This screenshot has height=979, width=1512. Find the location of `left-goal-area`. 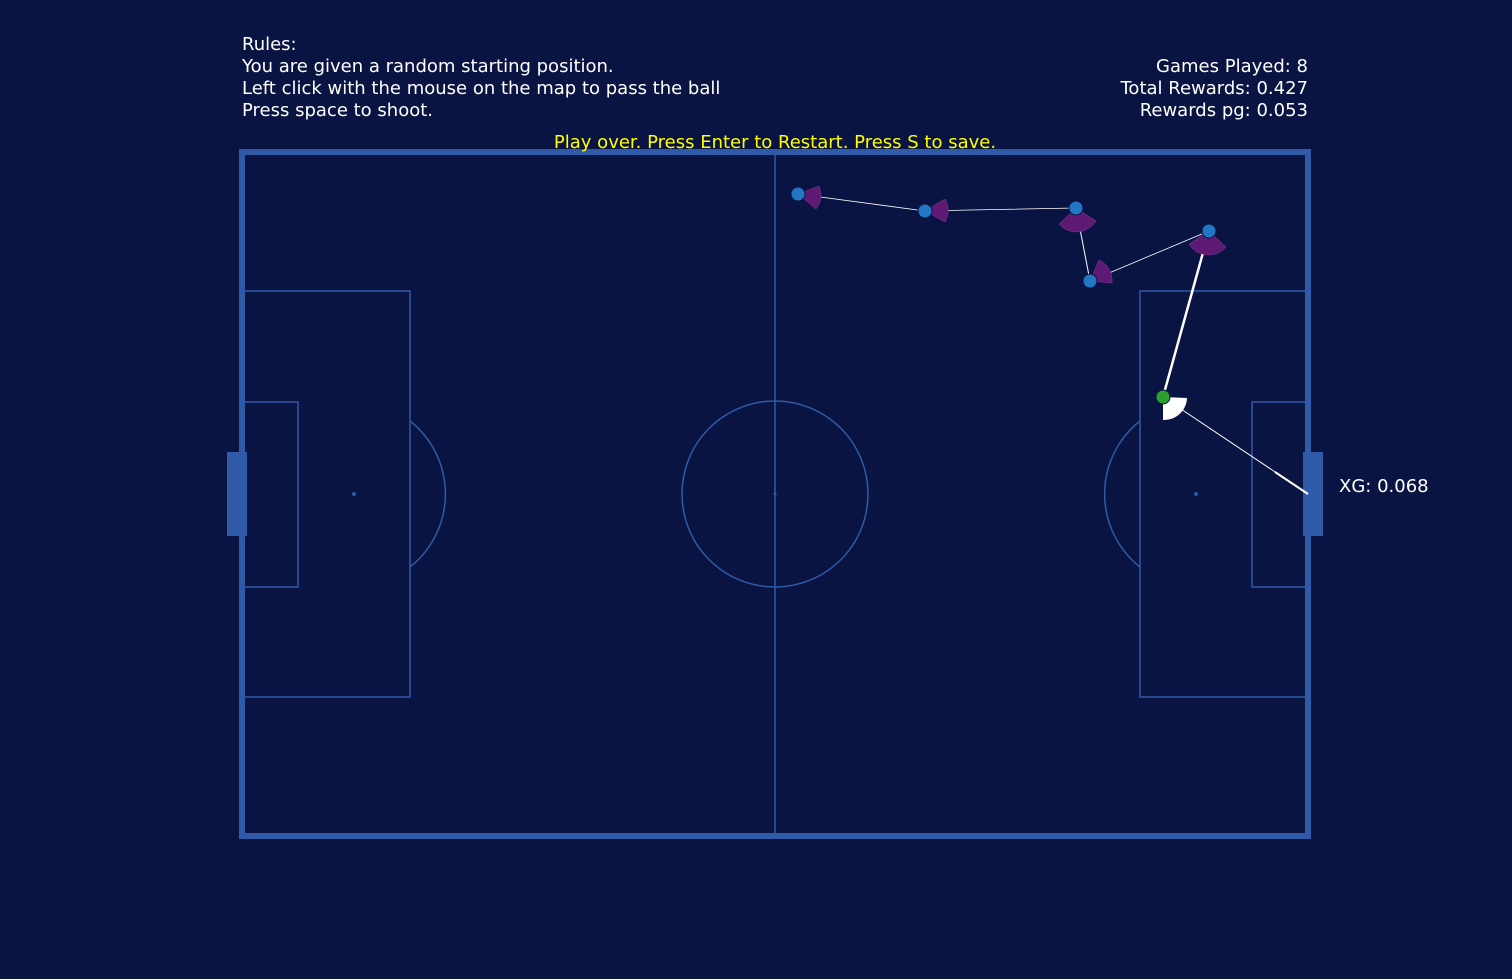

left-goal-area is located at coordinates (270, 494).